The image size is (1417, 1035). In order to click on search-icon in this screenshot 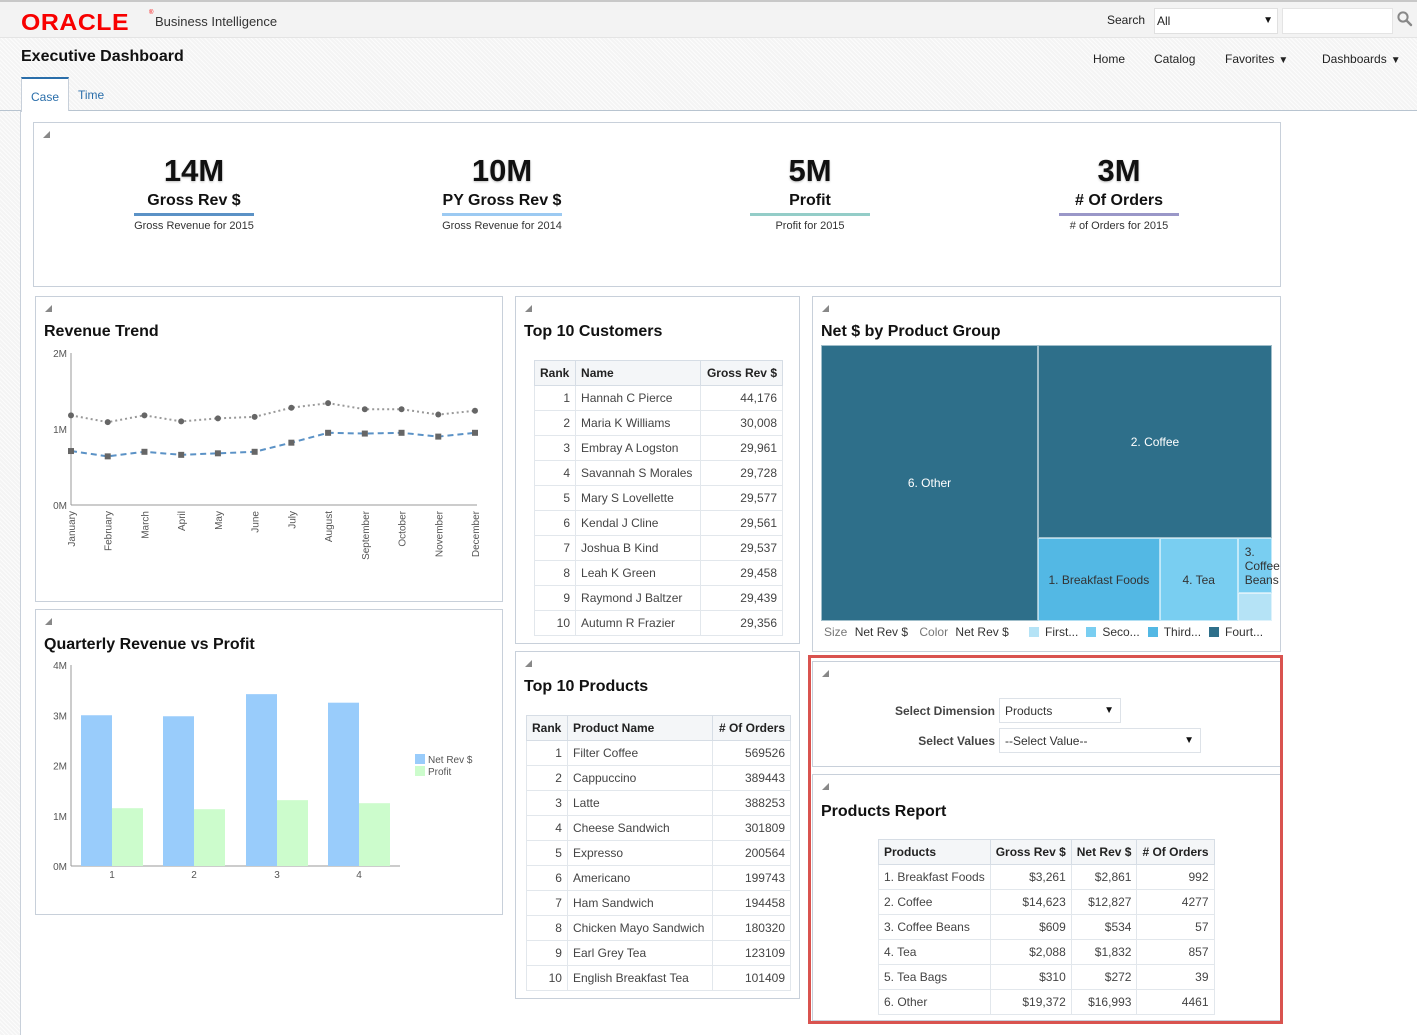, I will do `click(1405, 19)`.